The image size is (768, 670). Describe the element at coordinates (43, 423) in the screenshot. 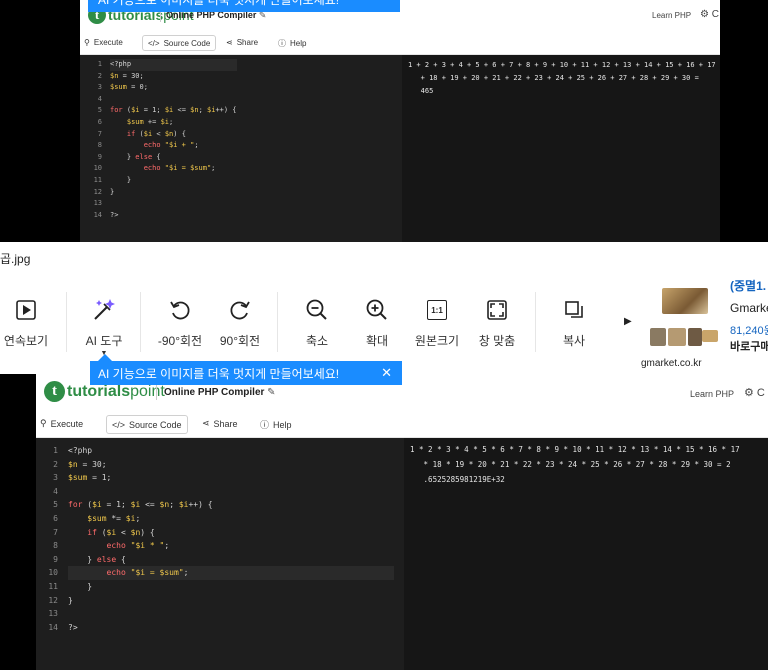

I see `execute-icon: ⚲` at that location.